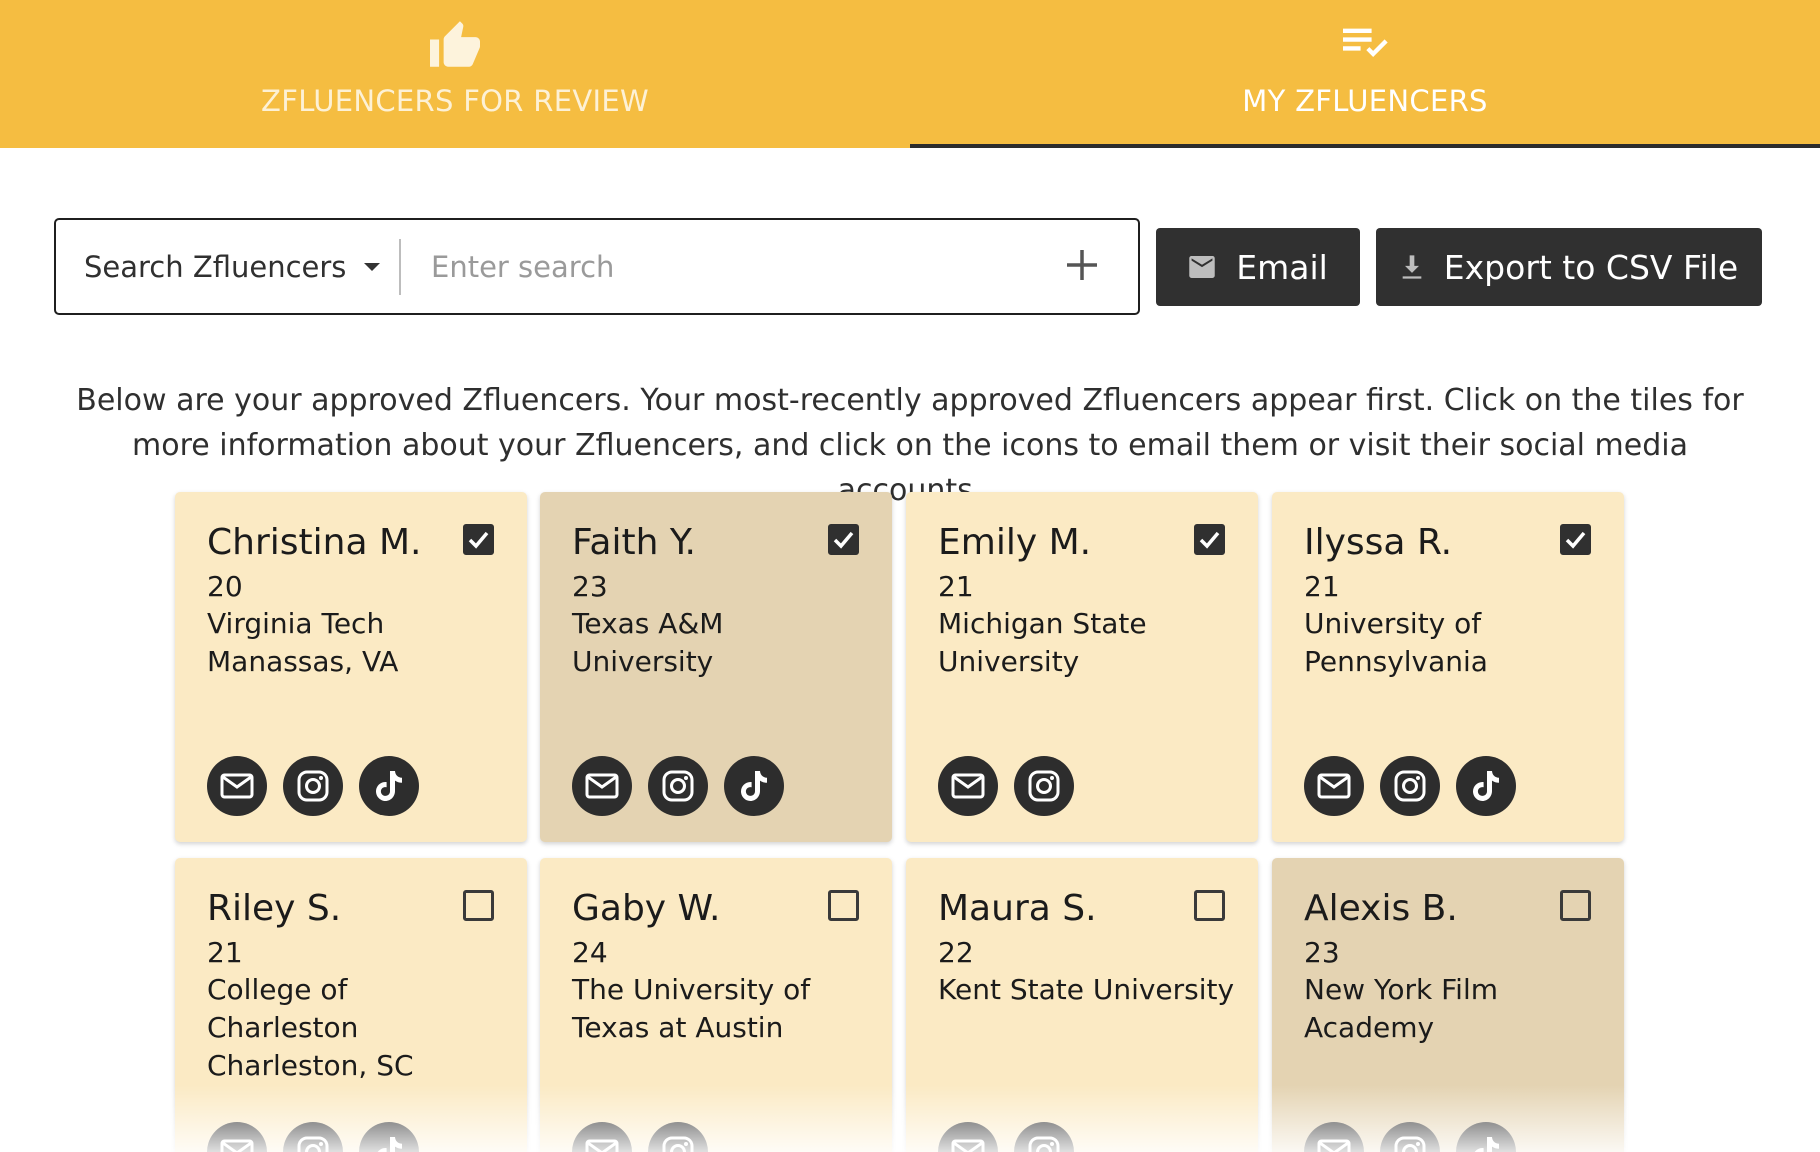 Image resolution: width=1820 pixels, height=1152 pixels. I want to click on zfluencer-school: University of Pennsylvania, so click(1396, 642).